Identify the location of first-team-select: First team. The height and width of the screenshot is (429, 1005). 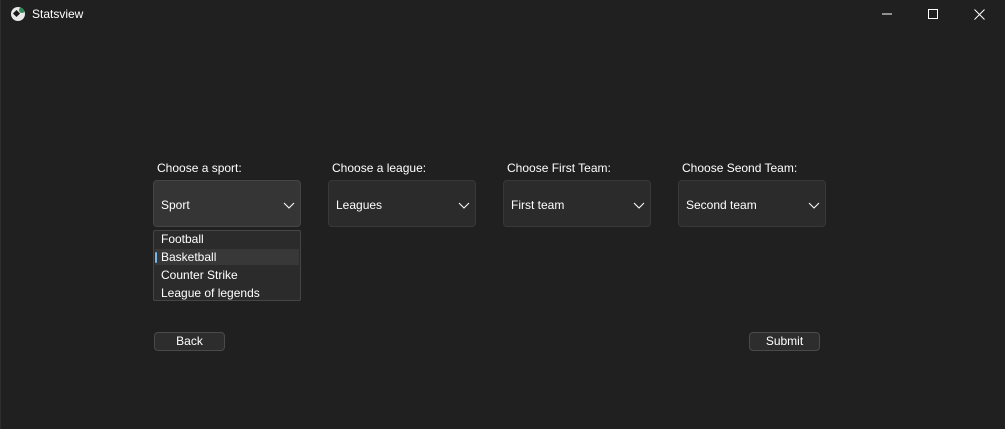
(577, 203).